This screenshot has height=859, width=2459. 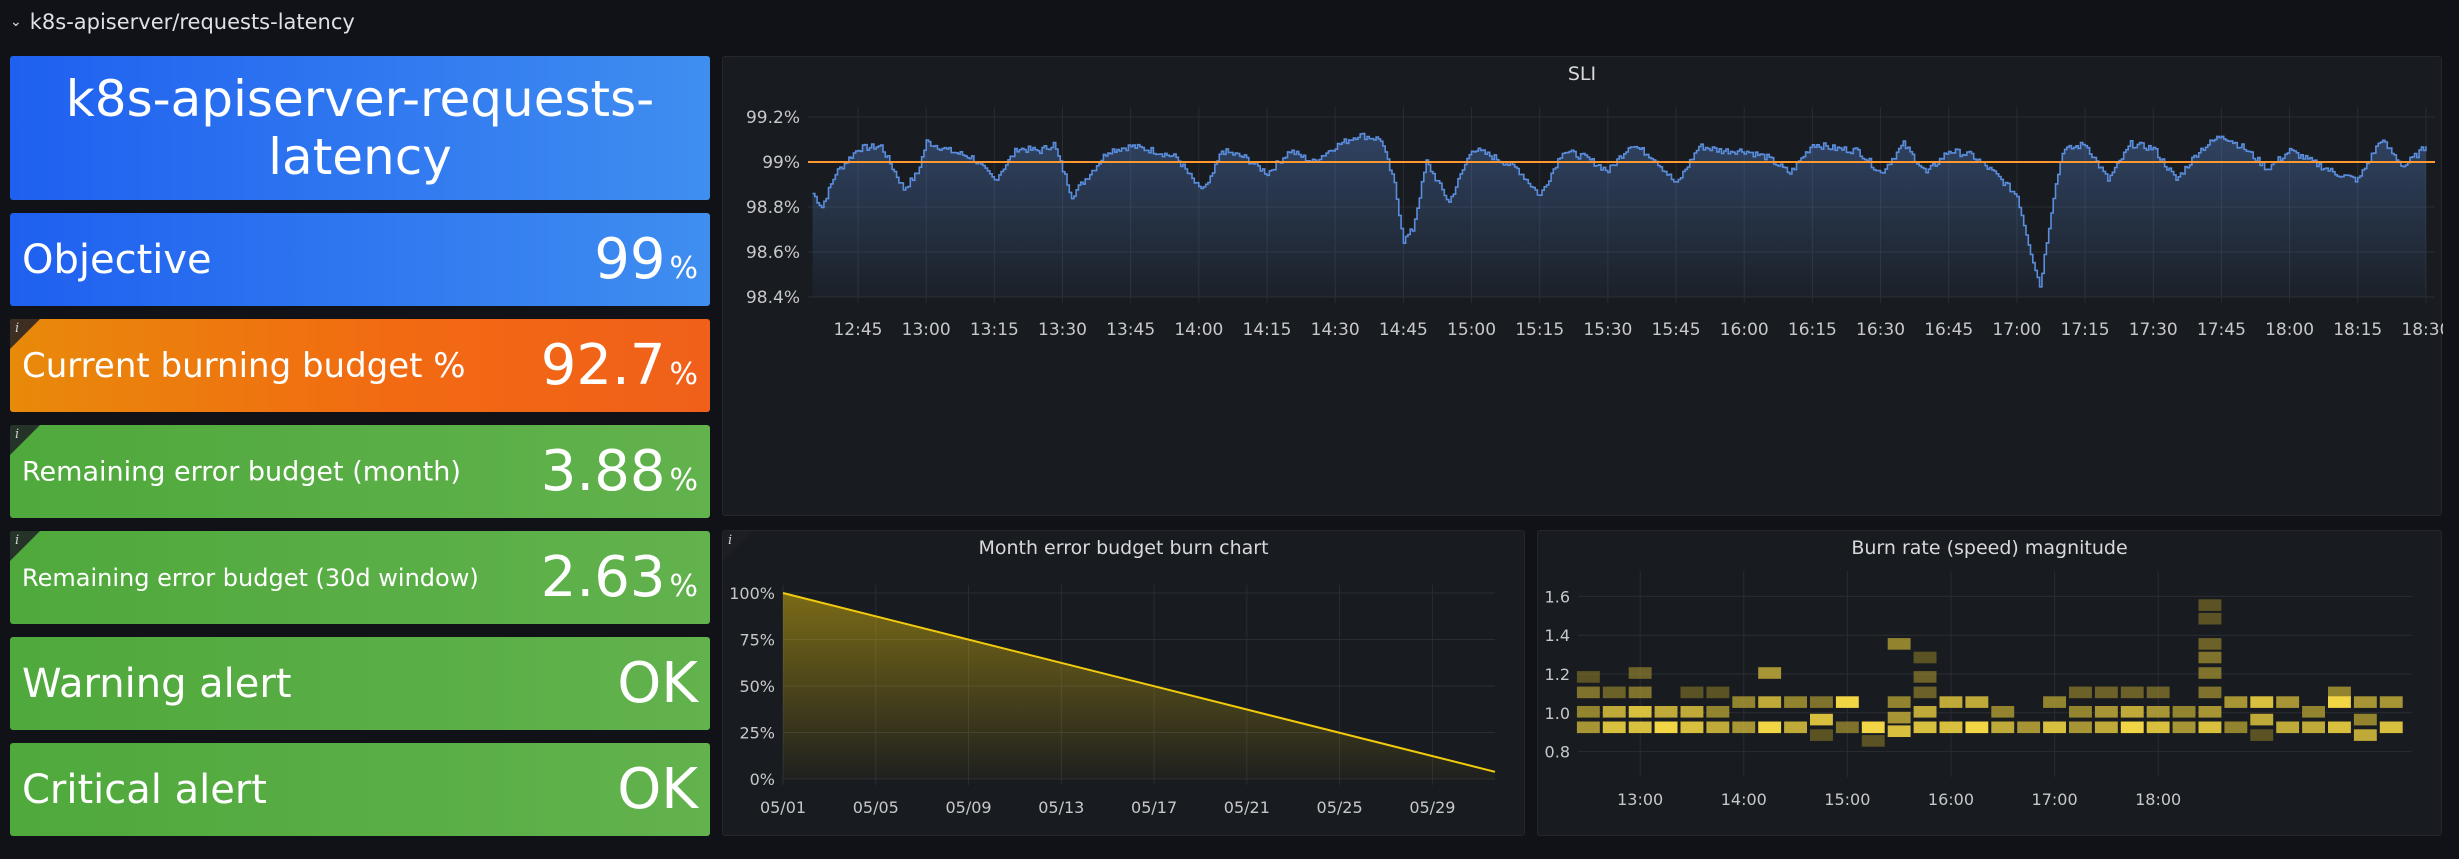 I want to click on burning-budget-stat: i Current burning budget % 92.7%, so click(x=360, y=365).